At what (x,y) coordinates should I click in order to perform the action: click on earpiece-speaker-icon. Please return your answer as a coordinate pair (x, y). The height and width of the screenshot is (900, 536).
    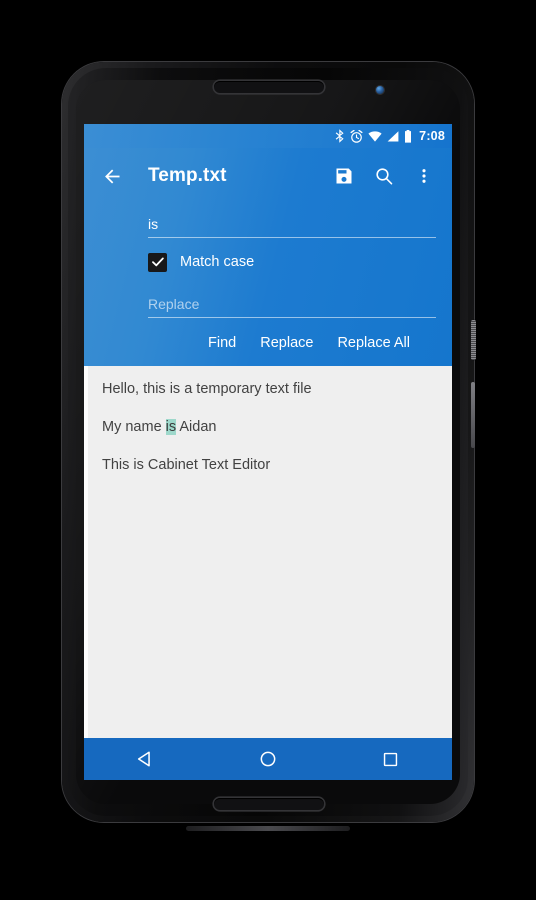
    Looking at the image, I should click on (269, 87).